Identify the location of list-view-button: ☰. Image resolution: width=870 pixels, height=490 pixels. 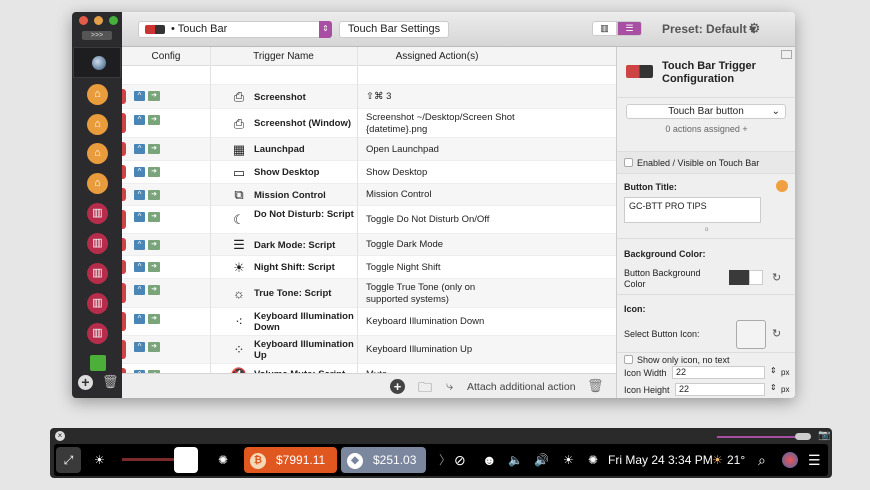
(629, 28).